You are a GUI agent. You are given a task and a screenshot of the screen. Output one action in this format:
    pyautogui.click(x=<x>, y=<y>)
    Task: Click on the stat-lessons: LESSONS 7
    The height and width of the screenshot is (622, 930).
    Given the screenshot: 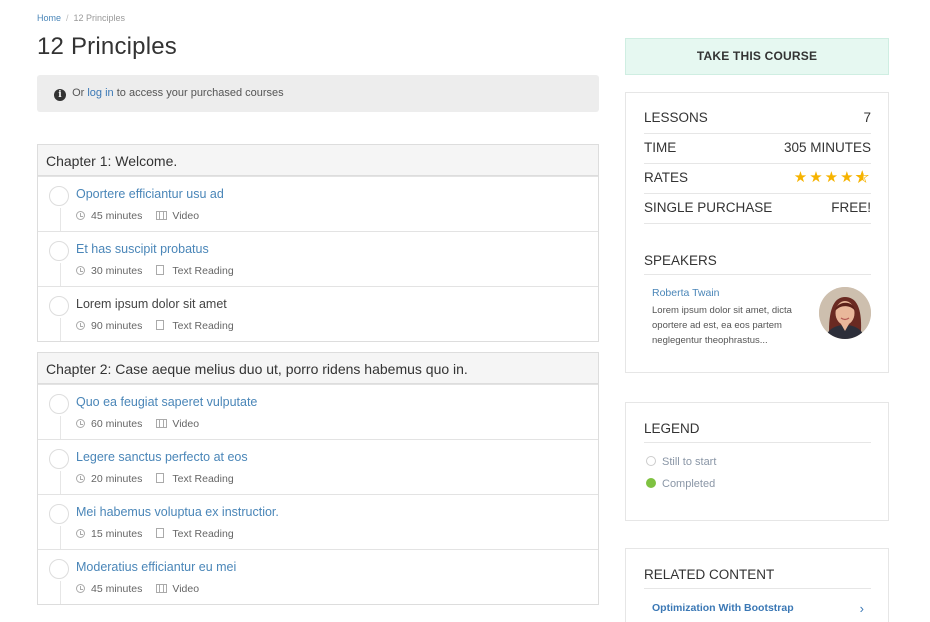 What is the action you would take?
    pyautogui.click(x=757, y=119)
    